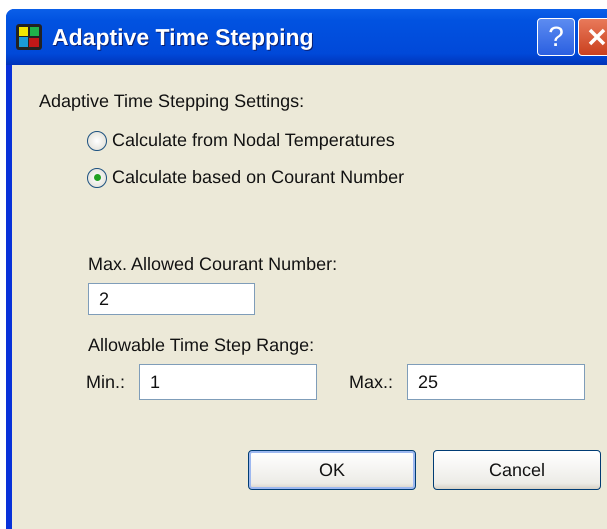  Describe the element at coordinates (556, 37) in the screenshot. I see `help-button: ?` at that location.